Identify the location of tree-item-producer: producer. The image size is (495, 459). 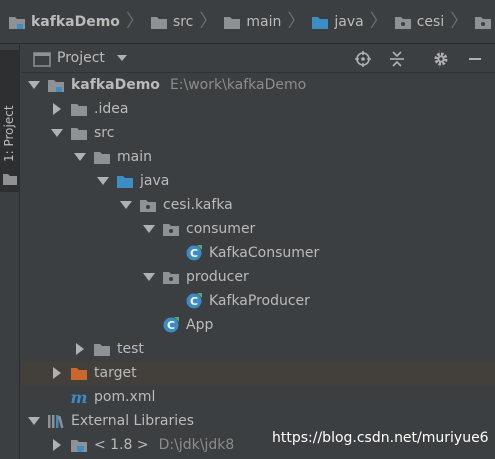
(258, 277).